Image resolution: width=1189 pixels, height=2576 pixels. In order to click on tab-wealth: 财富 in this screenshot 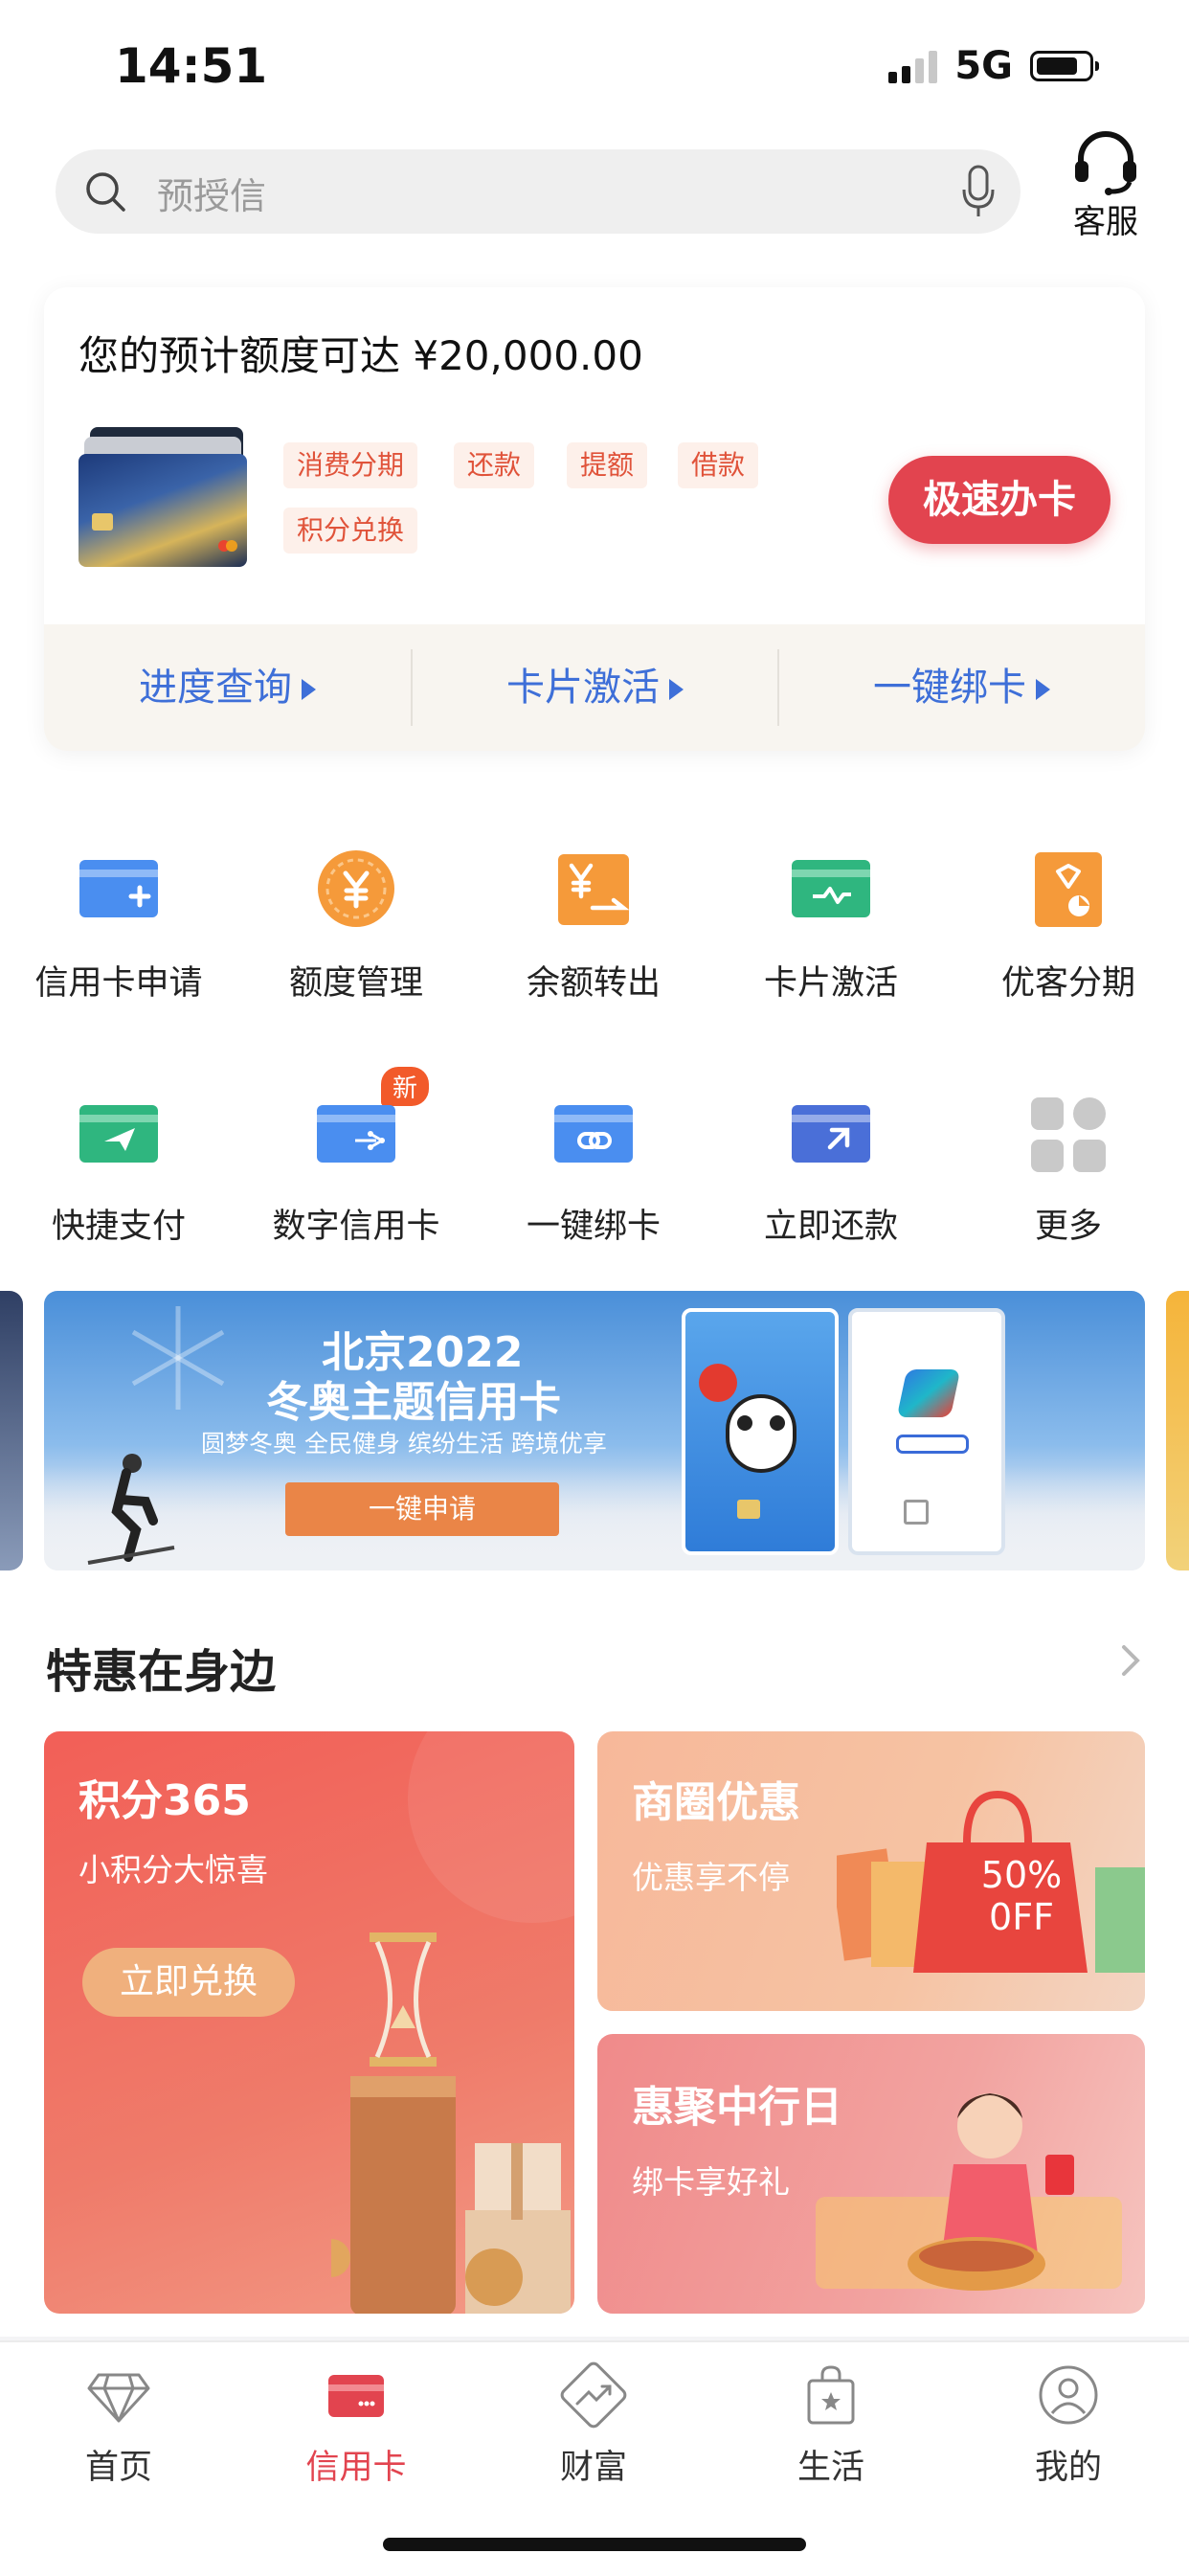, I will do `click(593, 2425)`.